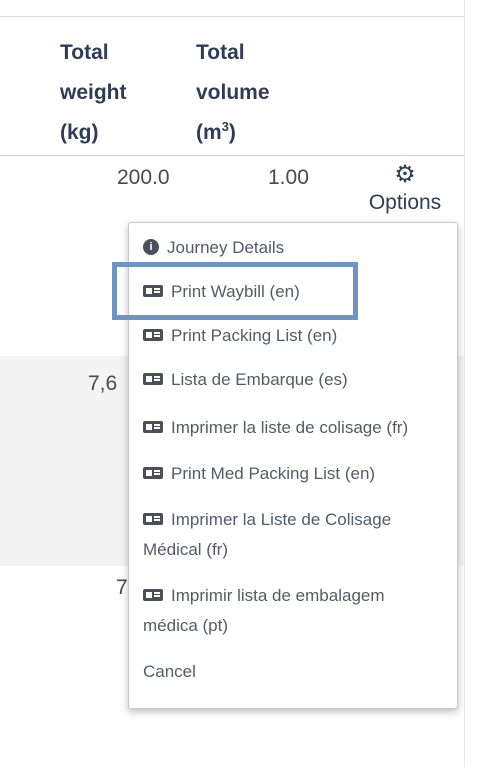 The image size is (477, 767). Describe the element at coordinates (405, 174) in the screenshot. I see `gear-icon: ⚙` at that location.